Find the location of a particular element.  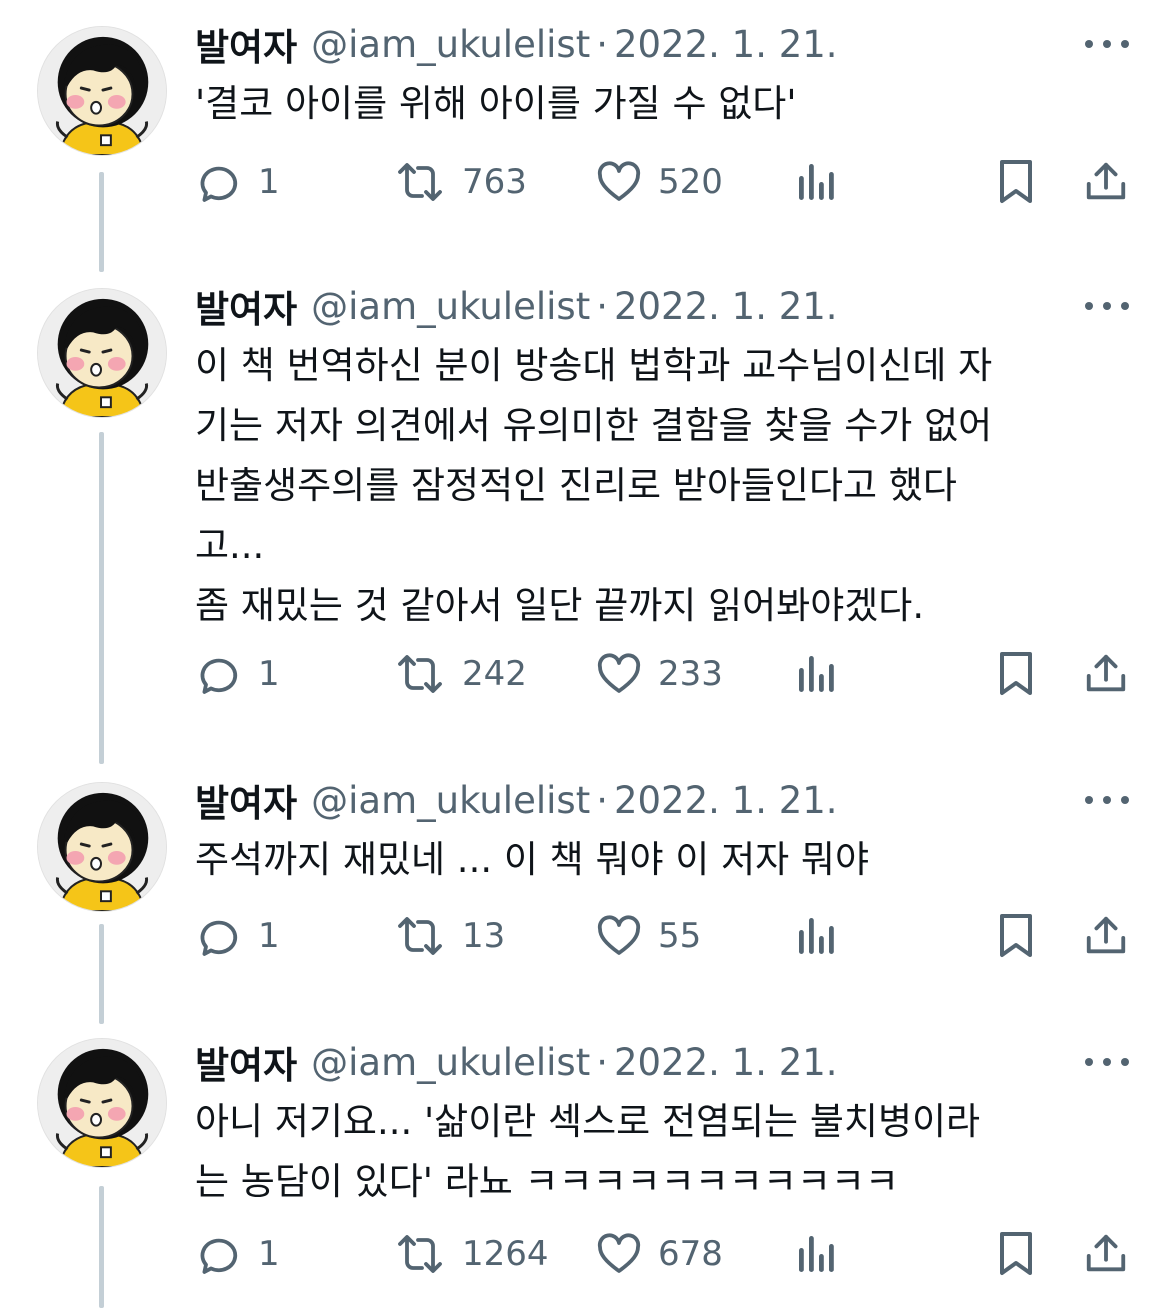

retweet-button: 13 is located at coordinates (448, 936).